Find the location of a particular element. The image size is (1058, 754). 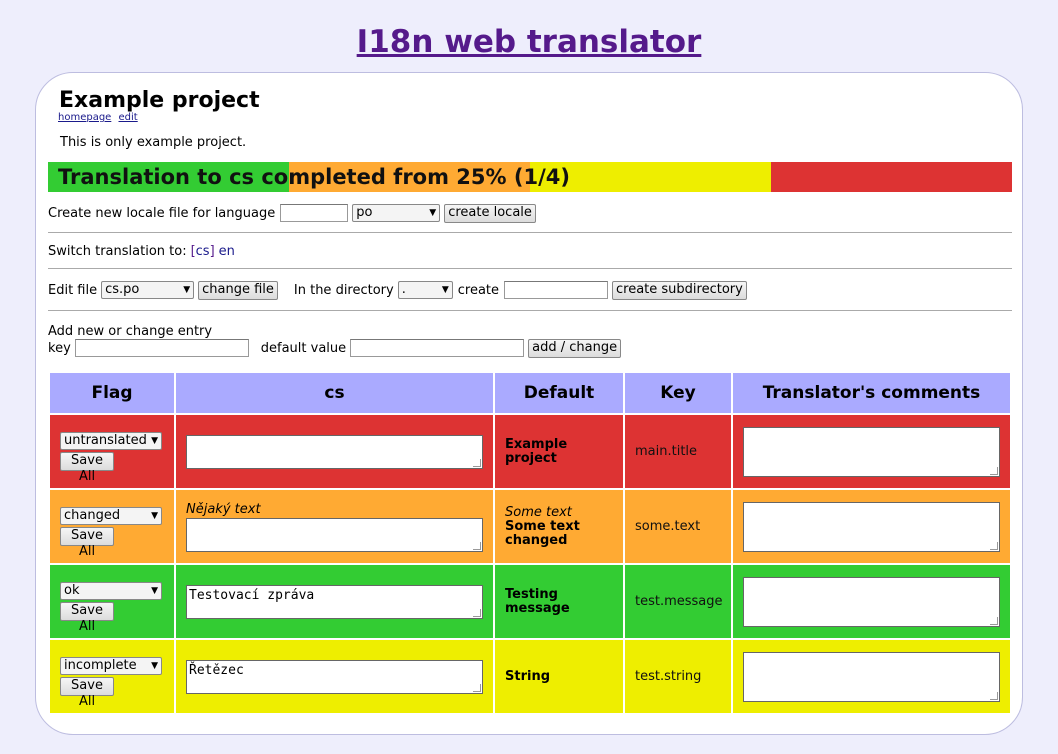

default-value: Some text changed is located at coordinates (542, 533).